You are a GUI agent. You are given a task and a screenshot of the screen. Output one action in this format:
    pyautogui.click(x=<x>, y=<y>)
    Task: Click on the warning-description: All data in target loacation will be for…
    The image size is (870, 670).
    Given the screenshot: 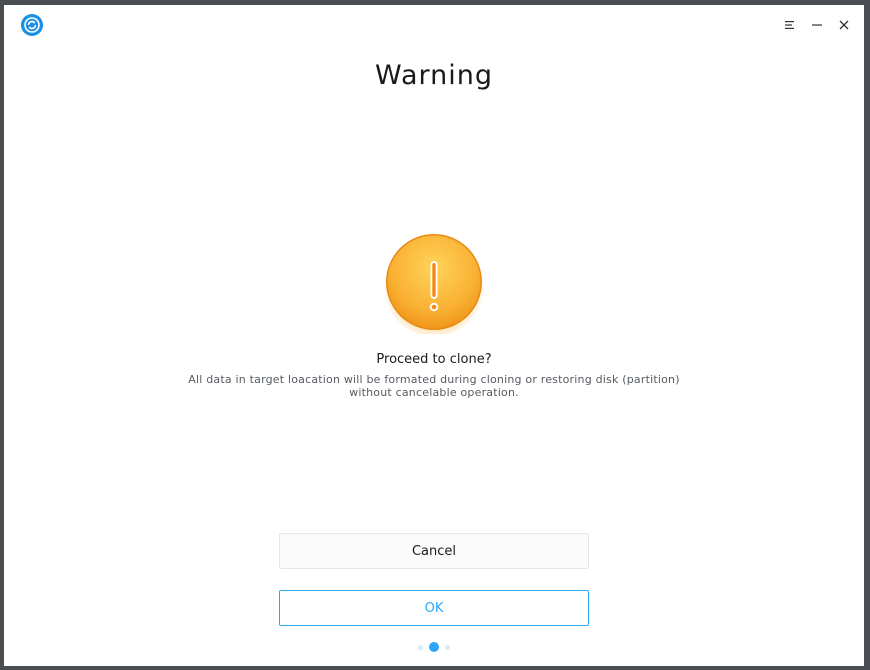 What is the action you would take?
    pyautogui.click(x=434, y=386)
    